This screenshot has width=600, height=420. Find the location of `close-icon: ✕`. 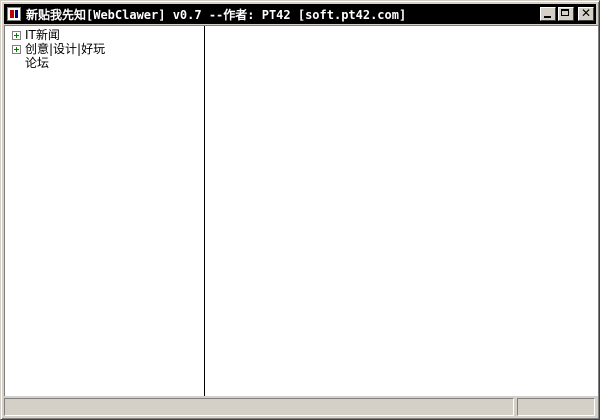

close-icon: ✕ is located at coordinates (586, 13).